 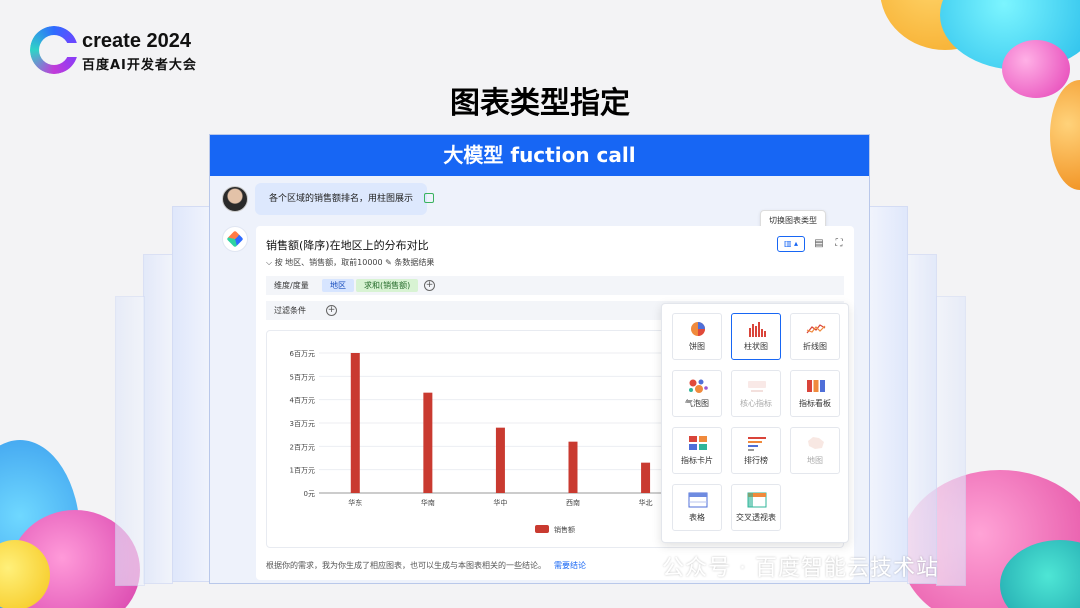 What do you see at coordinates (697, 460) in the screenshot?
I see `chart-type-label: 指标卡片` at bounding box center [697, 460].